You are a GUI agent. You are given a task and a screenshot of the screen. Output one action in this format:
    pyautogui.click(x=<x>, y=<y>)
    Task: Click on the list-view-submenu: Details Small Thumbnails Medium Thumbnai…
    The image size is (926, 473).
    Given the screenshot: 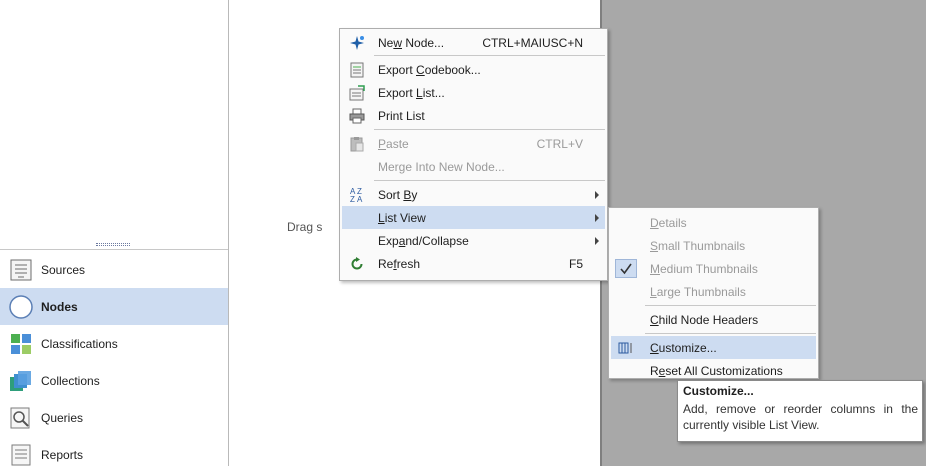 What is the action you would take?
    pyautogui.click(x=713, y=293)
    